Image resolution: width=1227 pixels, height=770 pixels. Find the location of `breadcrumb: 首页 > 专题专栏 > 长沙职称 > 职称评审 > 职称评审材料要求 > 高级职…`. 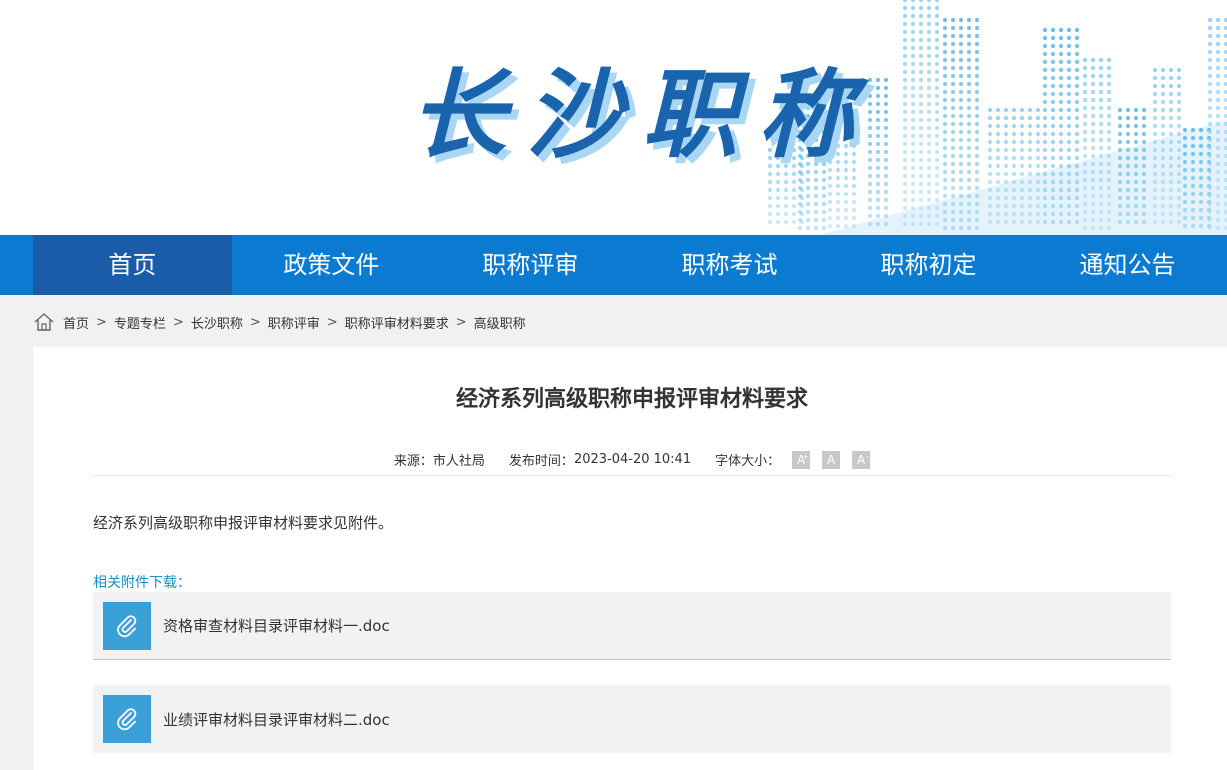

breadcrumb: 首页 > 专题专栏 > 长沙职称 > 职称评审 > 职称评审材料要求 > 高级职… is located at coordinates (279, 322).